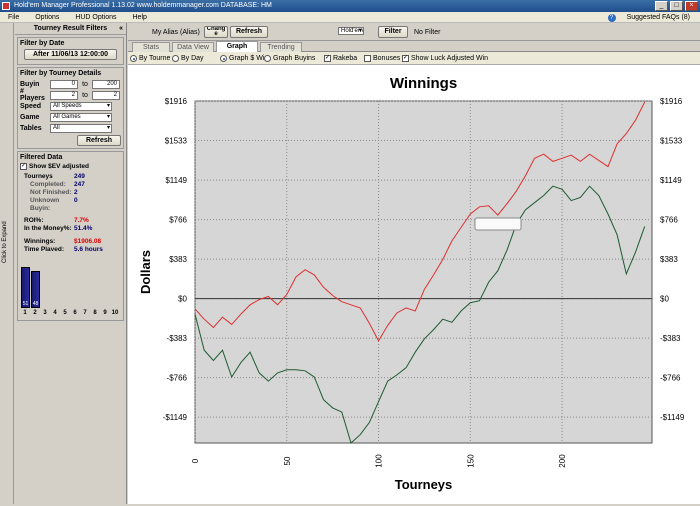  I want to click on stat-label: Not Finished:, so click(51, 192).